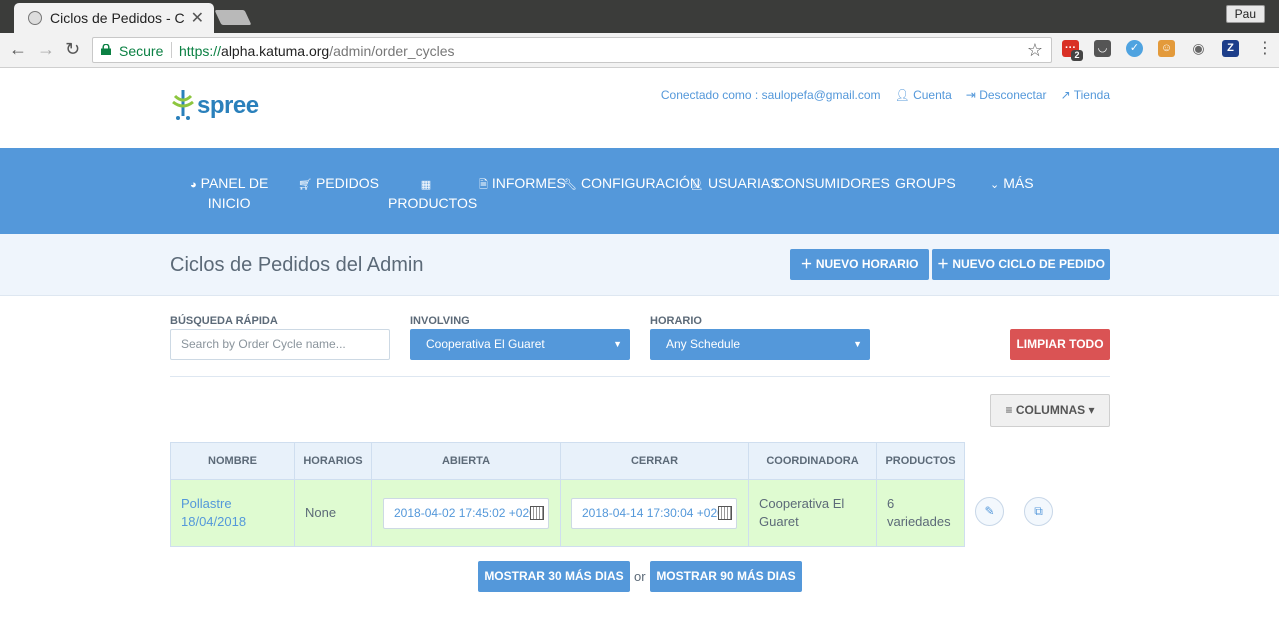  I want to click on schedules-cell: None, so click(333, 513).